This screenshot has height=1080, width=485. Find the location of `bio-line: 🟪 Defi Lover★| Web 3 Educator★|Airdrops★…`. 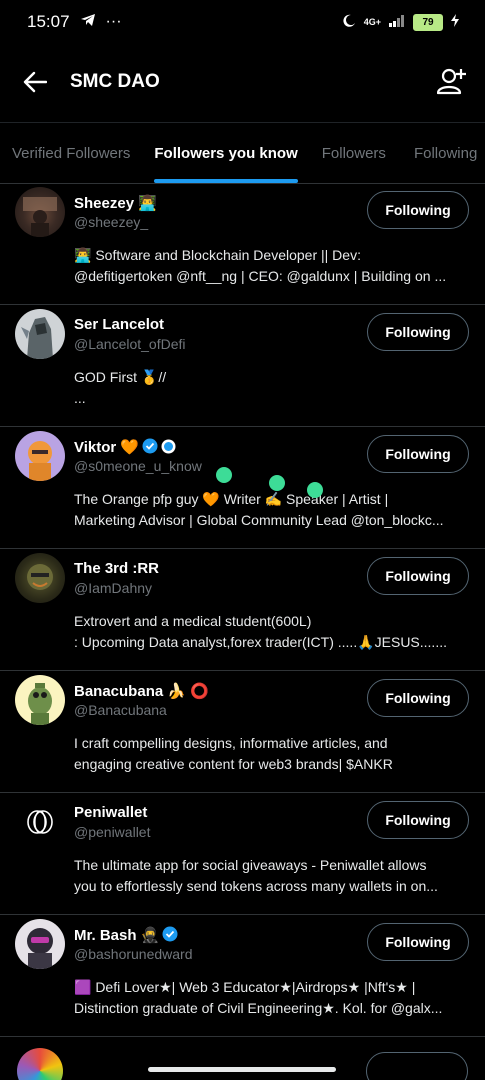

bio-line: 🟪 Defi Lover★| Web 3 Educator★|Airdrops★… is located at coordinates (245, 987).